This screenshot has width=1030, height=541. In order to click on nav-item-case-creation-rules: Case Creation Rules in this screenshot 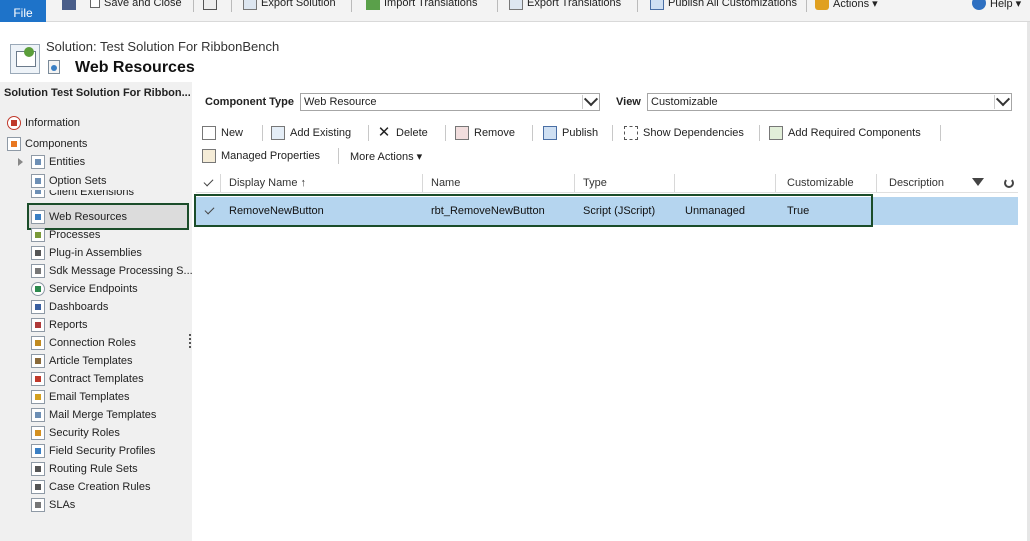, I will do `click(91, 486)`.